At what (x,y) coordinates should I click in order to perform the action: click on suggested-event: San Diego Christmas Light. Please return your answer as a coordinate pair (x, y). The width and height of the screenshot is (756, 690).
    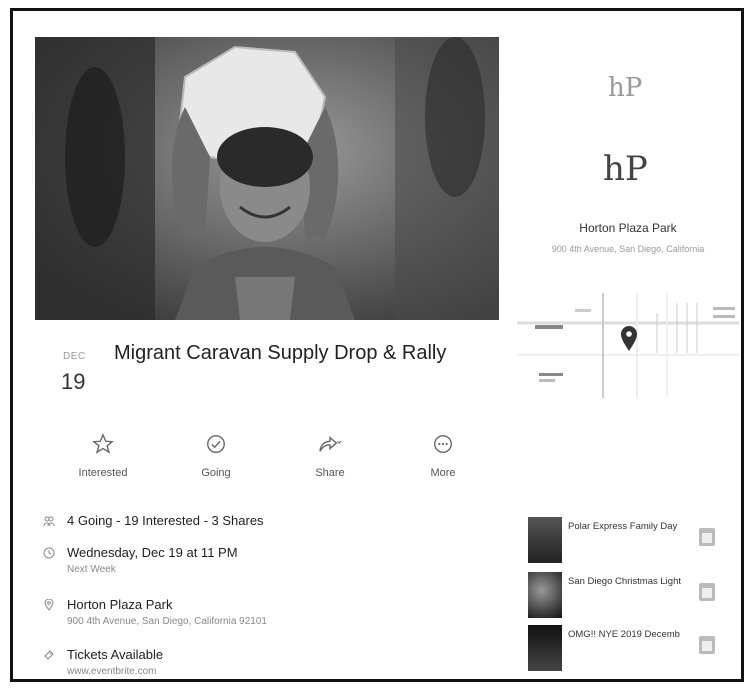
    Looking at the image, I should click on (633, 597).